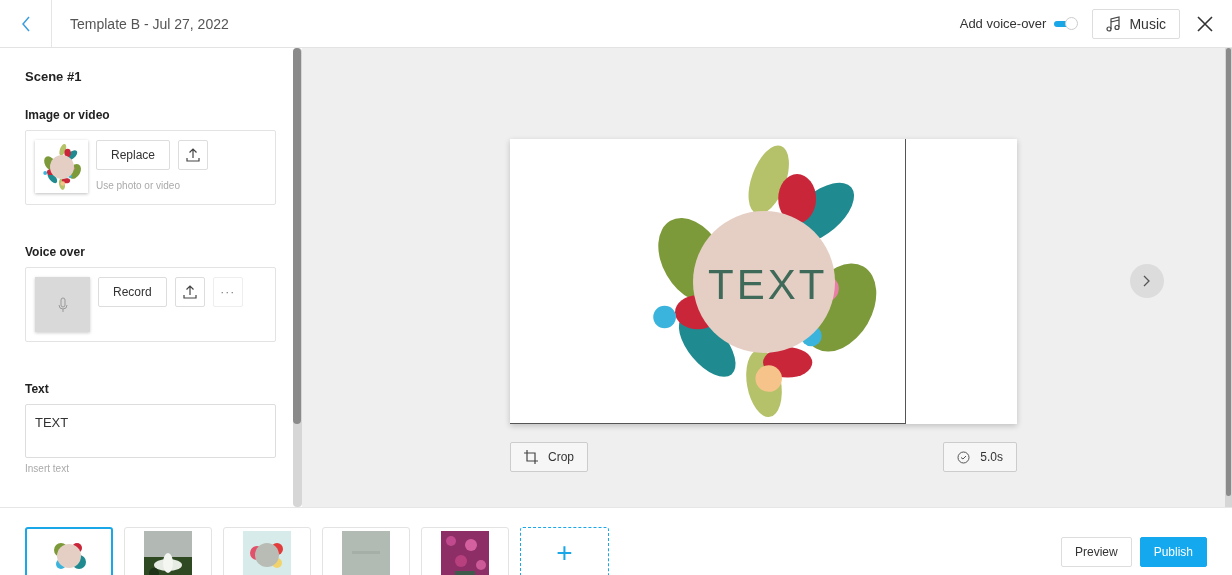  I want to click on voice-over-toggle, so click(1066, 23).